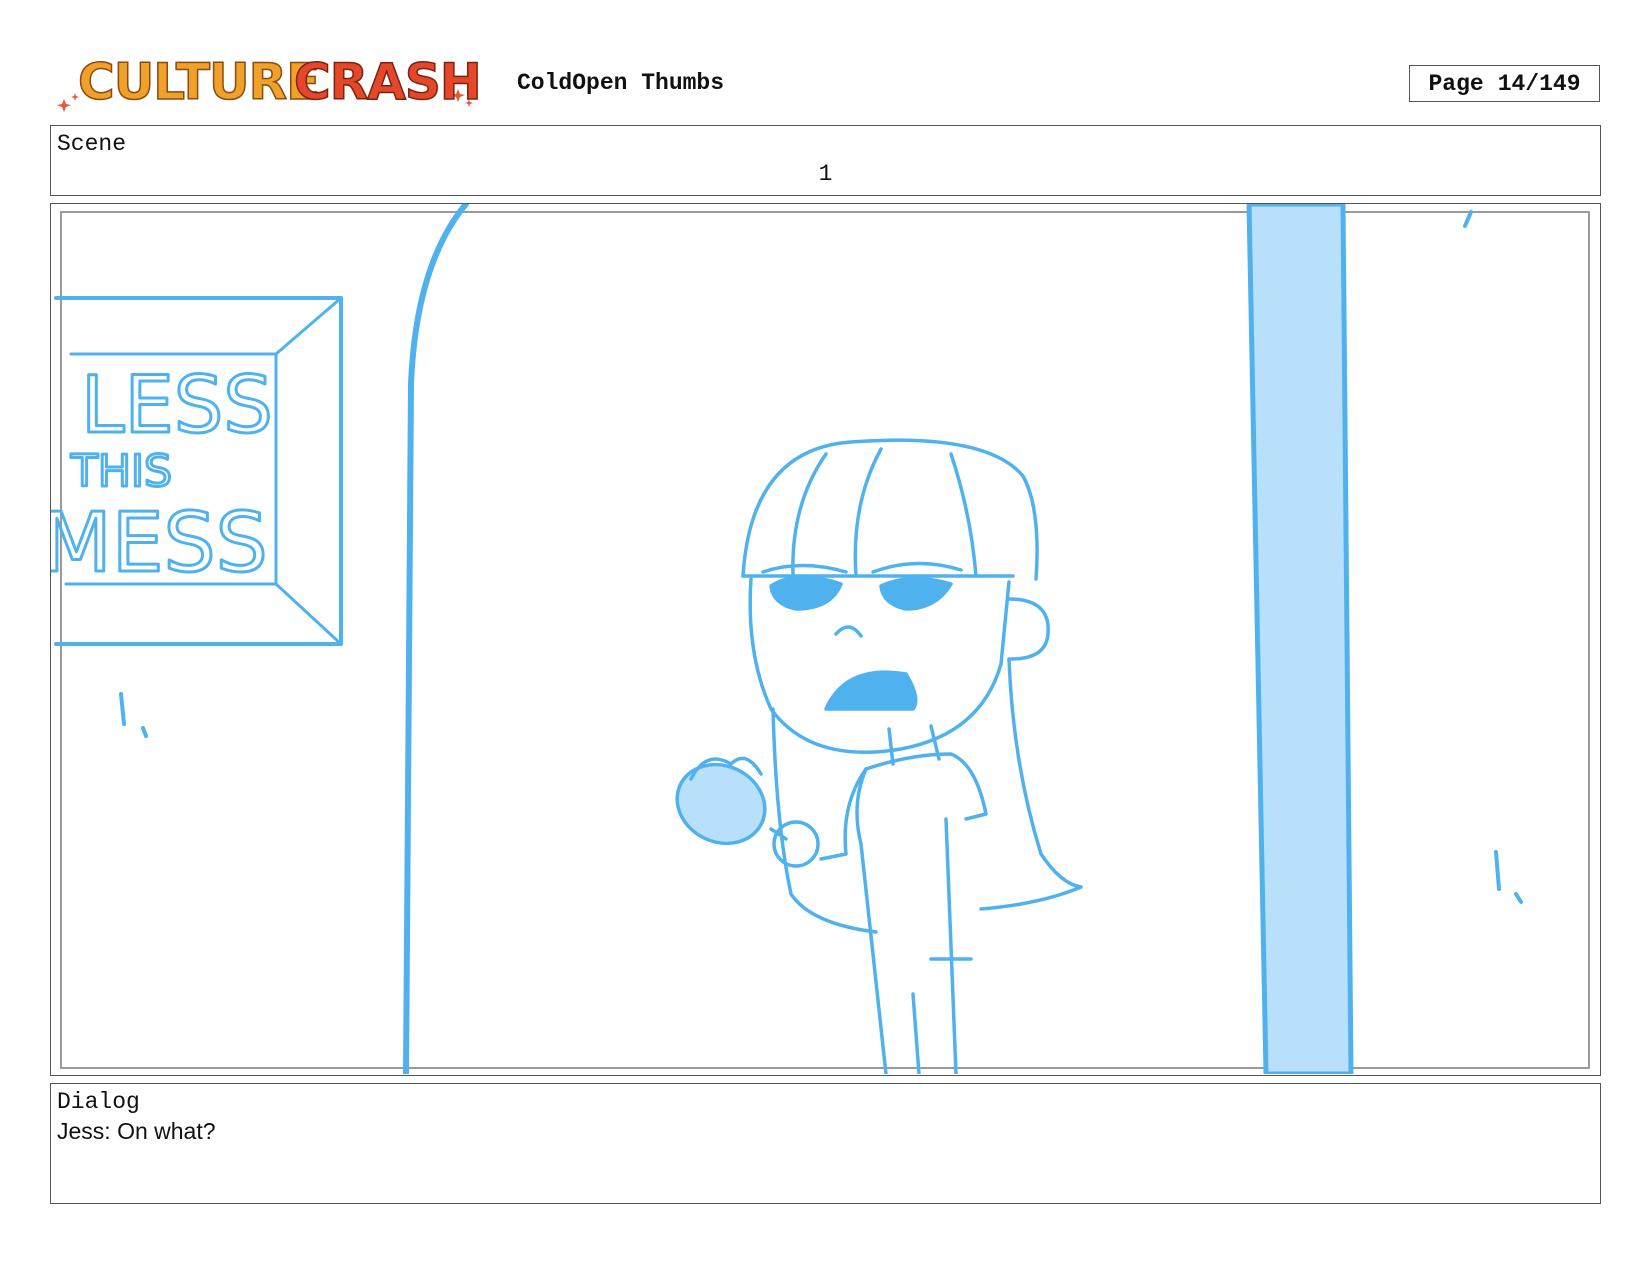 This screenshot has height=1275, width=1650. What do you see at coordinates (621, 83) in the screenshot?
I see `document-title: ColdOpen Thumbs` at bounding box center [621, 83].